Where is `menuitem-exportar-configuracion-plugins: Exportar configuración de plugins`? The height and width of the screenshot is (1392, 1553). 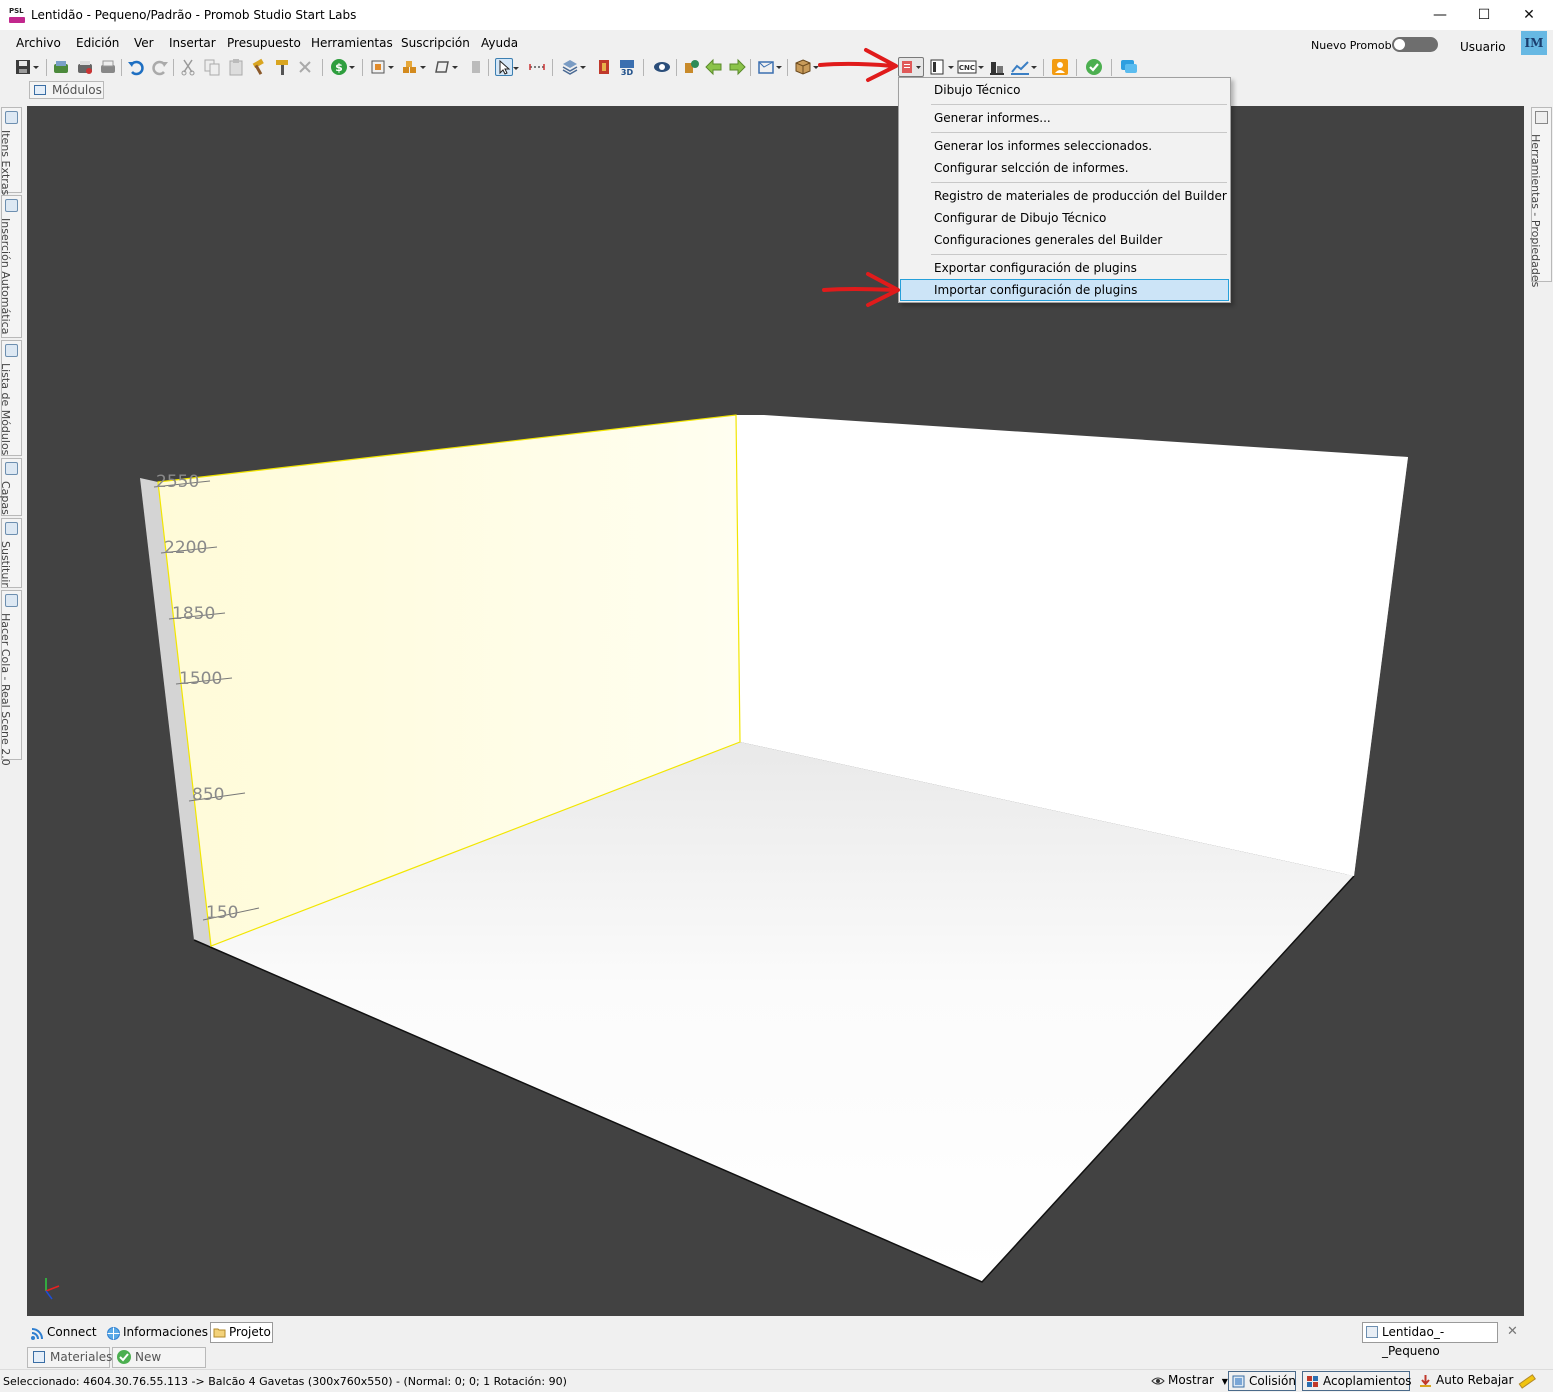
menuitem-exportar-configuracion-plugins: Exportar configuración de plugins is located at coordinates (1064, 268).